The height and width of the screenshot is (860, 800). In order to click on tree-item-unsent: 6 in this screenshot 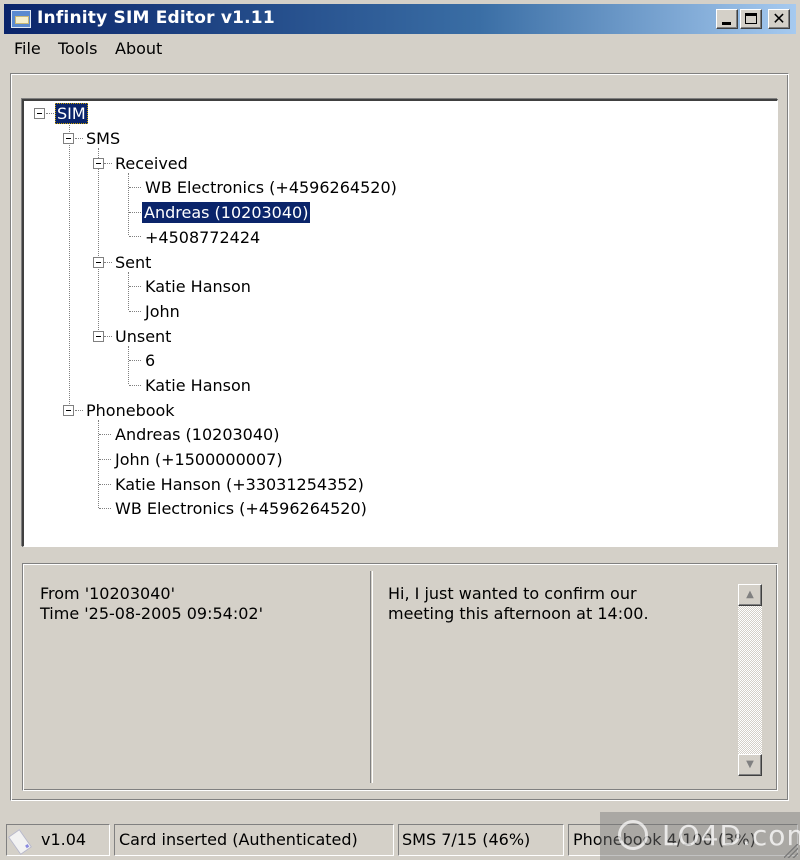, I will do `click(150, 360)`.